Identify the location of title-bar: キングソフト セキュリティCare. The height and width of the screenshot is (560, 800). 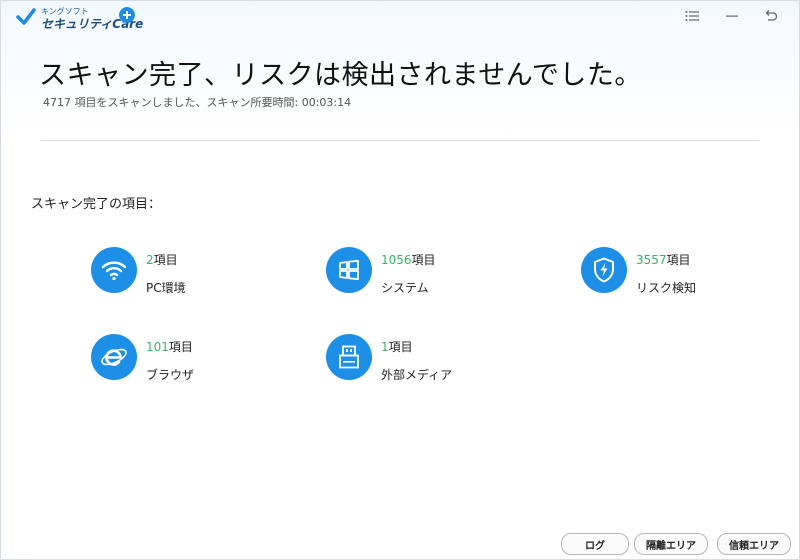
(400, 18).